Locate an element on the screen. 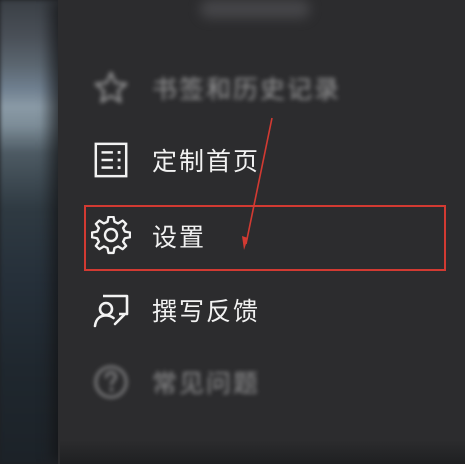  menu-item-label: 定制首页 is located at coordinates (206, 161).